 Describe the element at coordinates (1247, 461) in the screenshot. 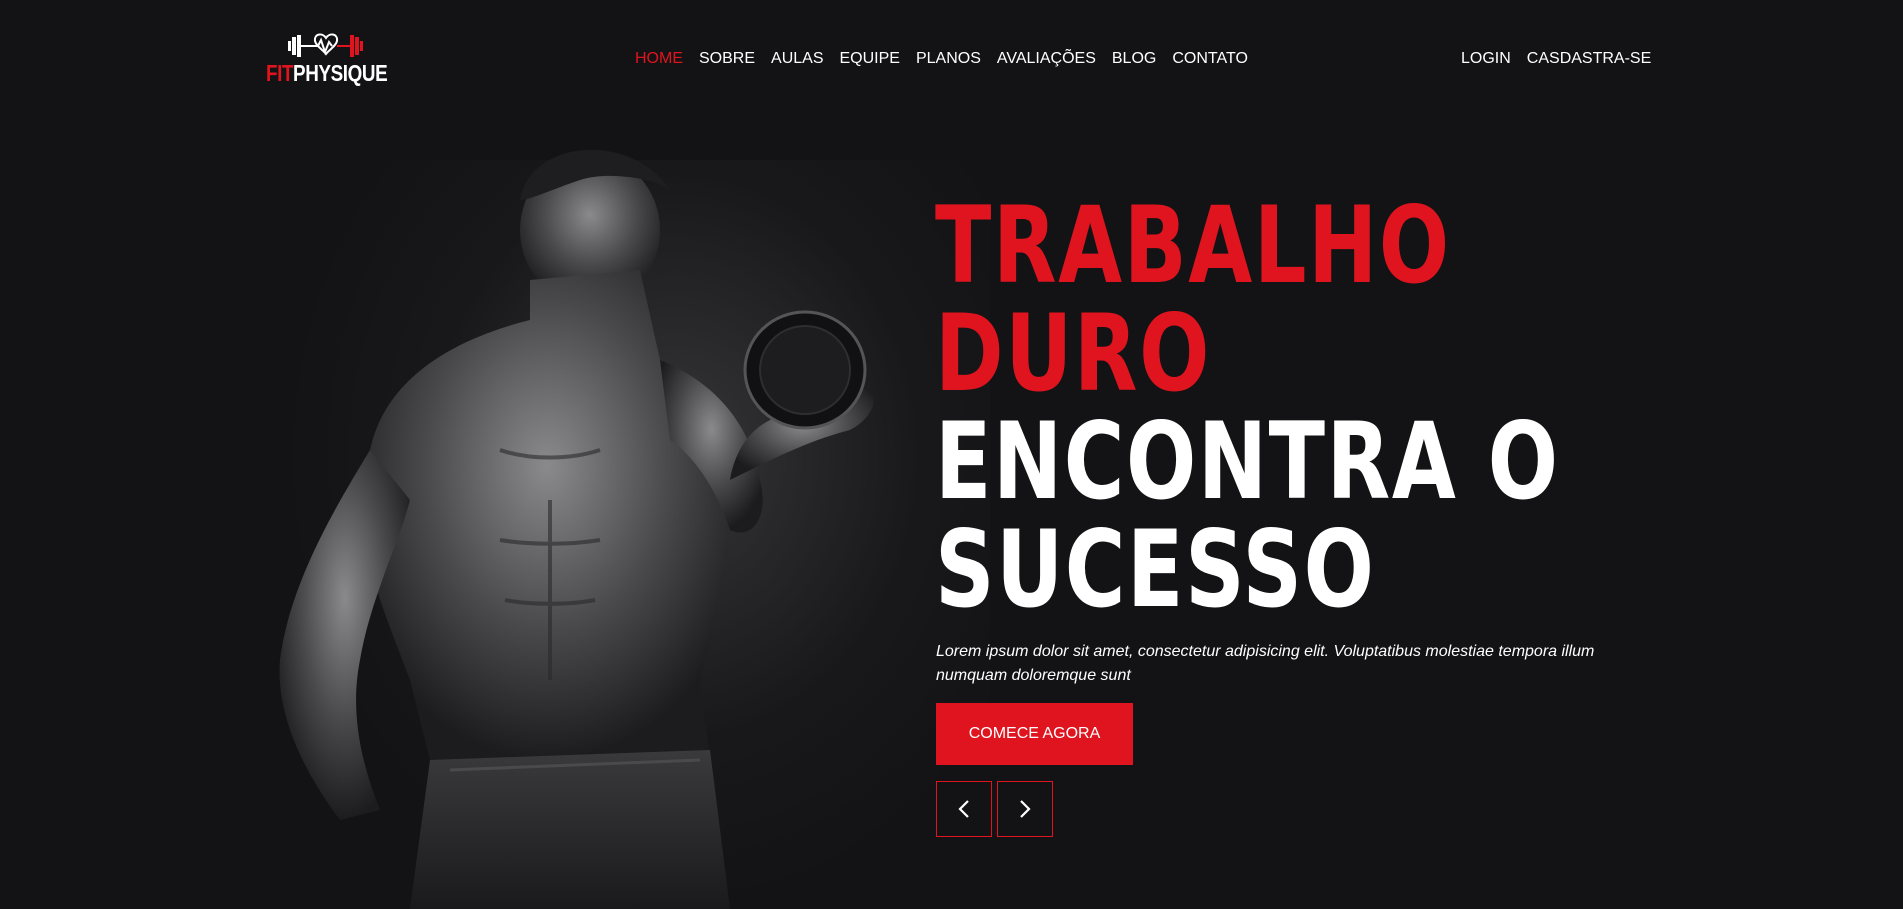

I see `headline-line-3: ENCONTRA O` at that location.